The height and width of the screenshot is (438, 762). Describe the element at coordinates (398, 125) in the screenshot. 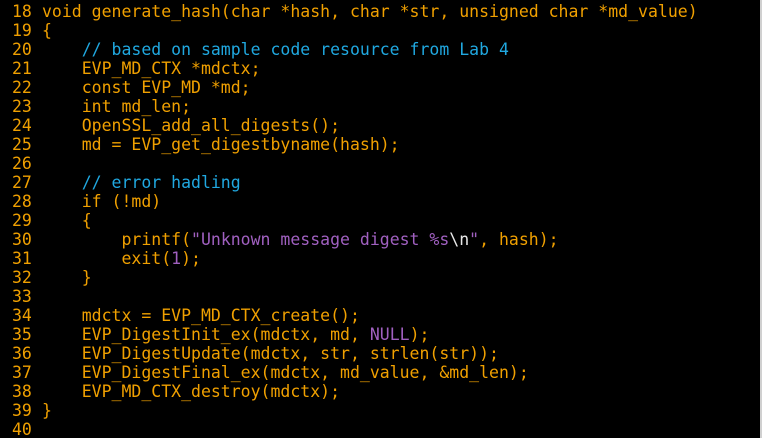

I see `code-text: OpenSSL_add_all_digests();` at that location.